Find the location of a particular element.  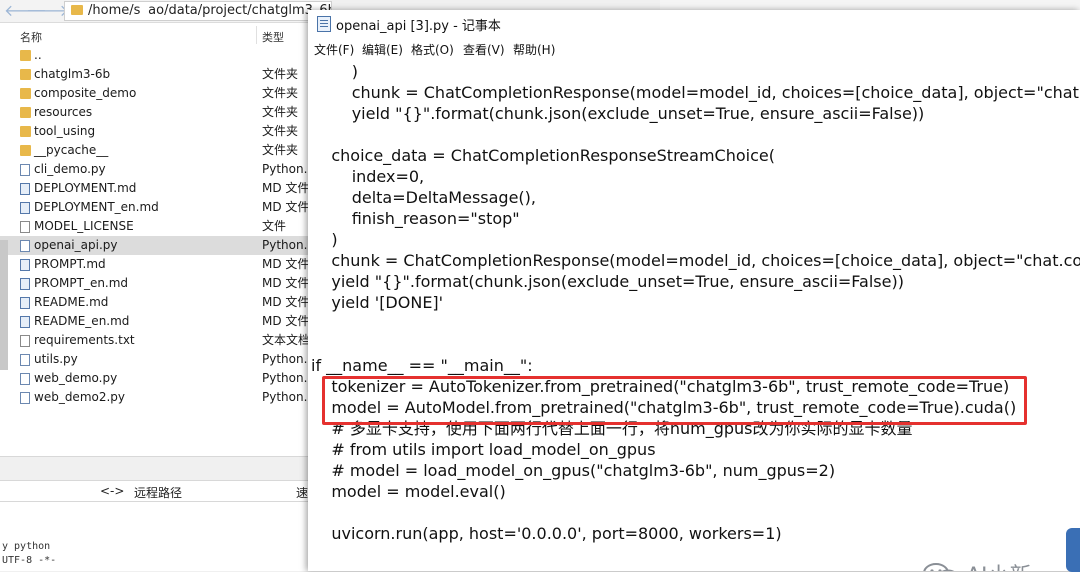

file-row: __pycache__ 文件夹 is located at coordinates (165, 150).